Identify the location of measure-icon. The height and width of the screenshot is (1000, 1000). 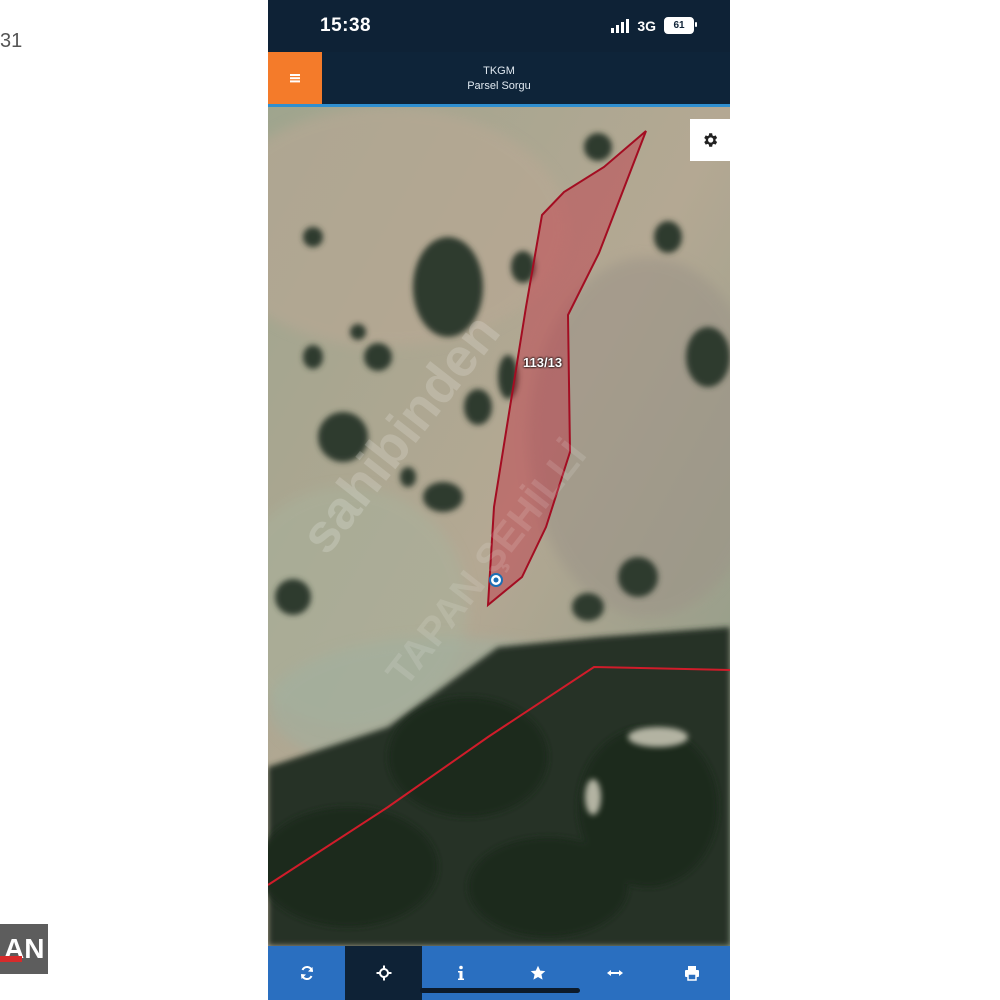
(614, 973).